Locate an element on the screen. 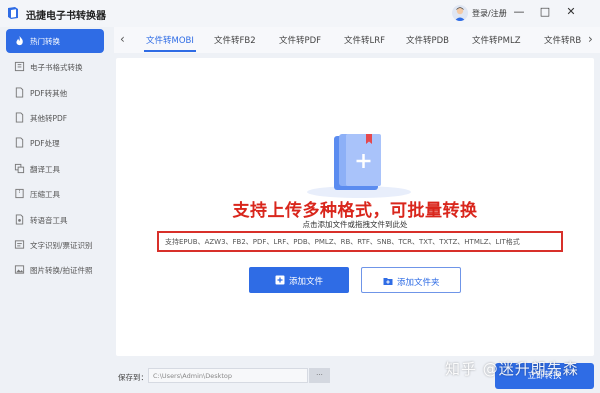 This screenshot has width=600, height=393. sidebar-item-label: PDF转其他 is located at coordinates (49, 93).